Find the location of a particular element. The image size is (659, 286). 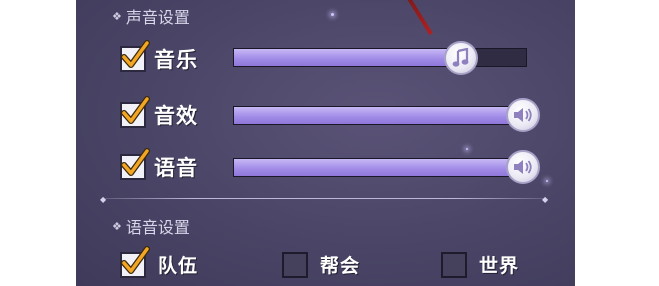

voice-slider-fill is located at coordinates (380, 167).